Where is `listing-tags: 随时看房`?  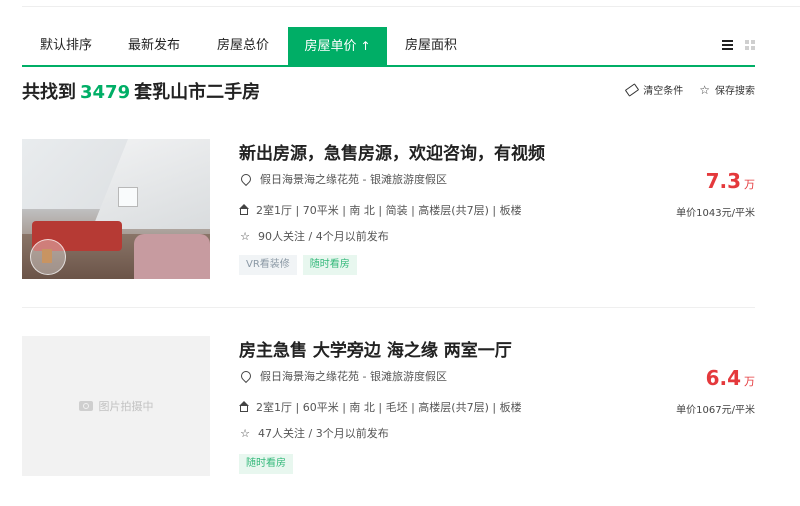 listing-tags: 随时看房 is located at coordinates (266, 464).